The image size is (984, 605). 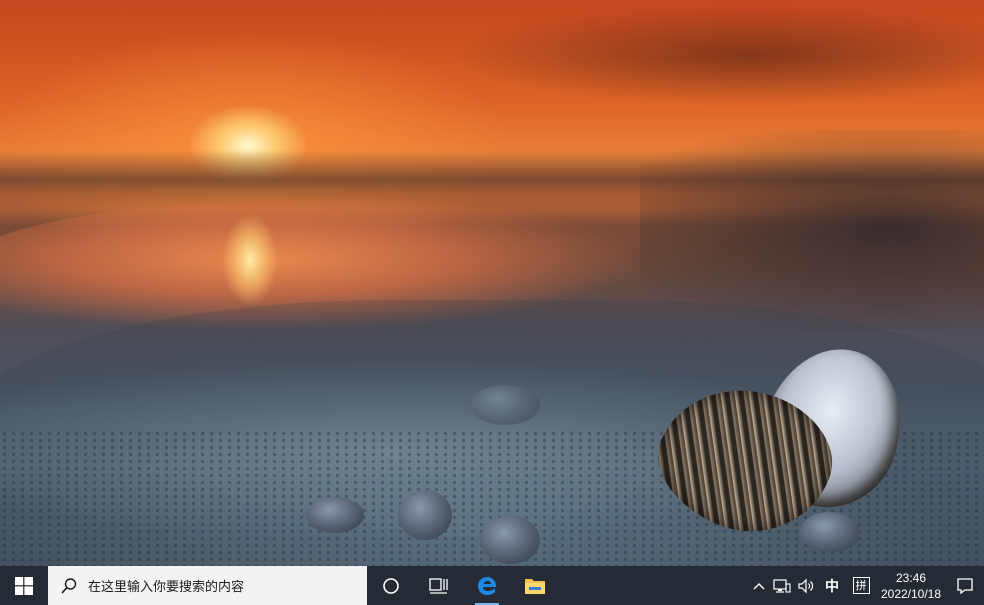 I want to click on chevron-up-icon, so click(x=759, y=585).